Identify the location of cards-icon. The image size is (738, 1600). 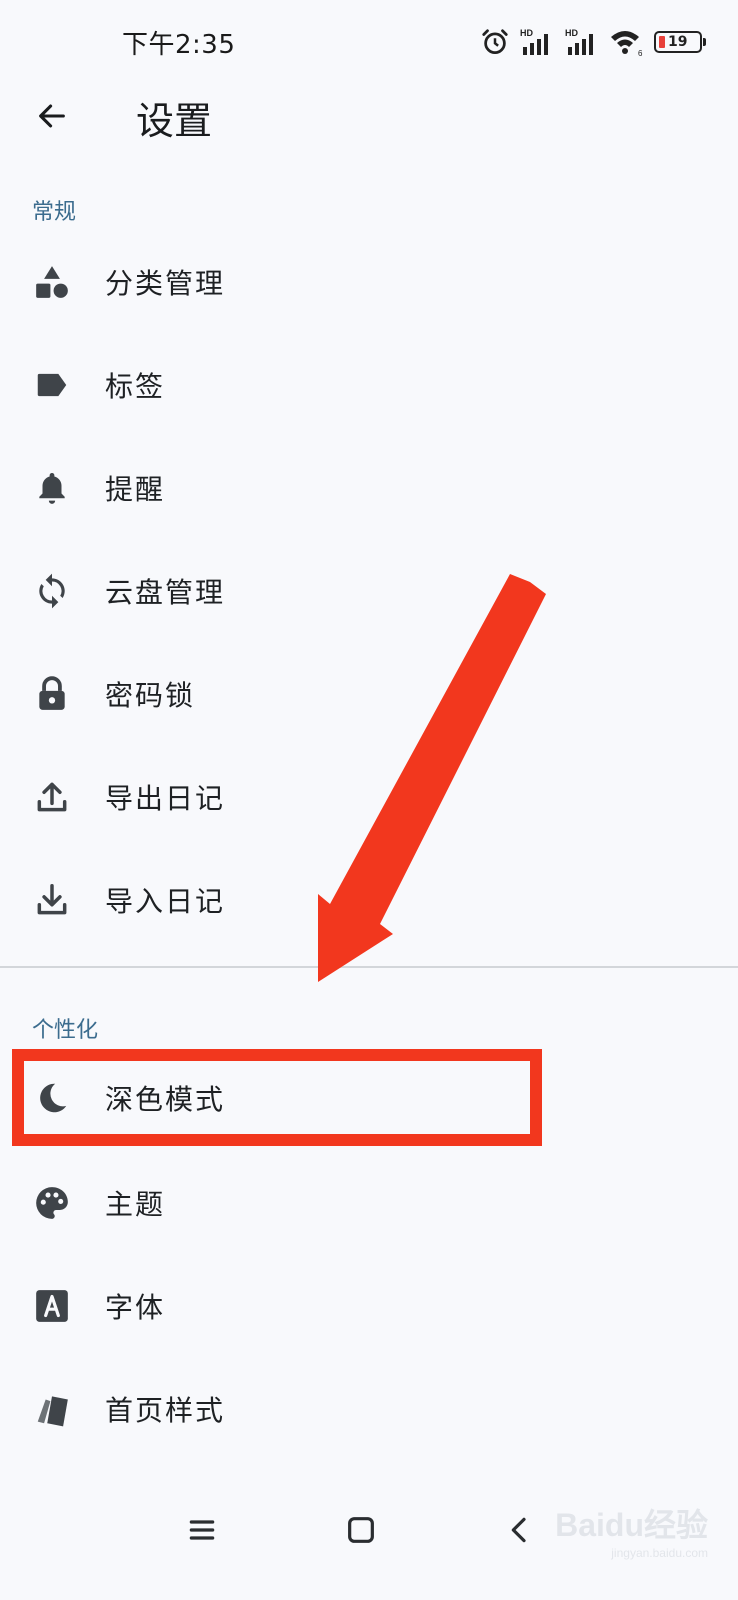
(52, 1409).